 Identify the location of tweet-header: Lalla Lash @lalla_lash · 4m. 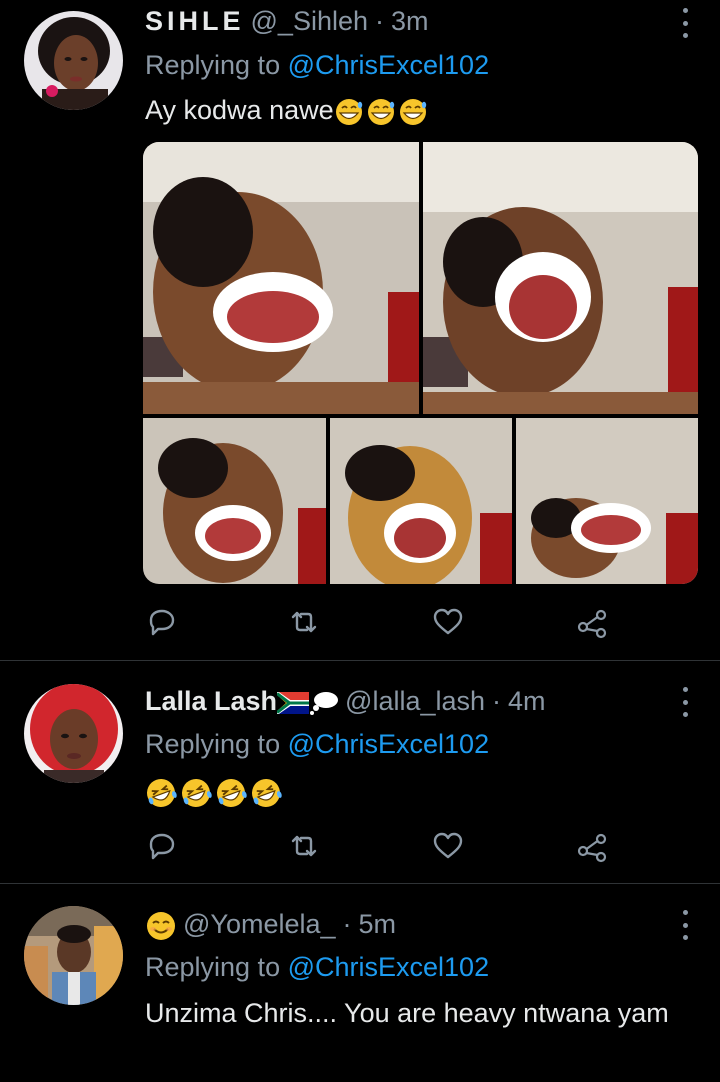
(345, 701).